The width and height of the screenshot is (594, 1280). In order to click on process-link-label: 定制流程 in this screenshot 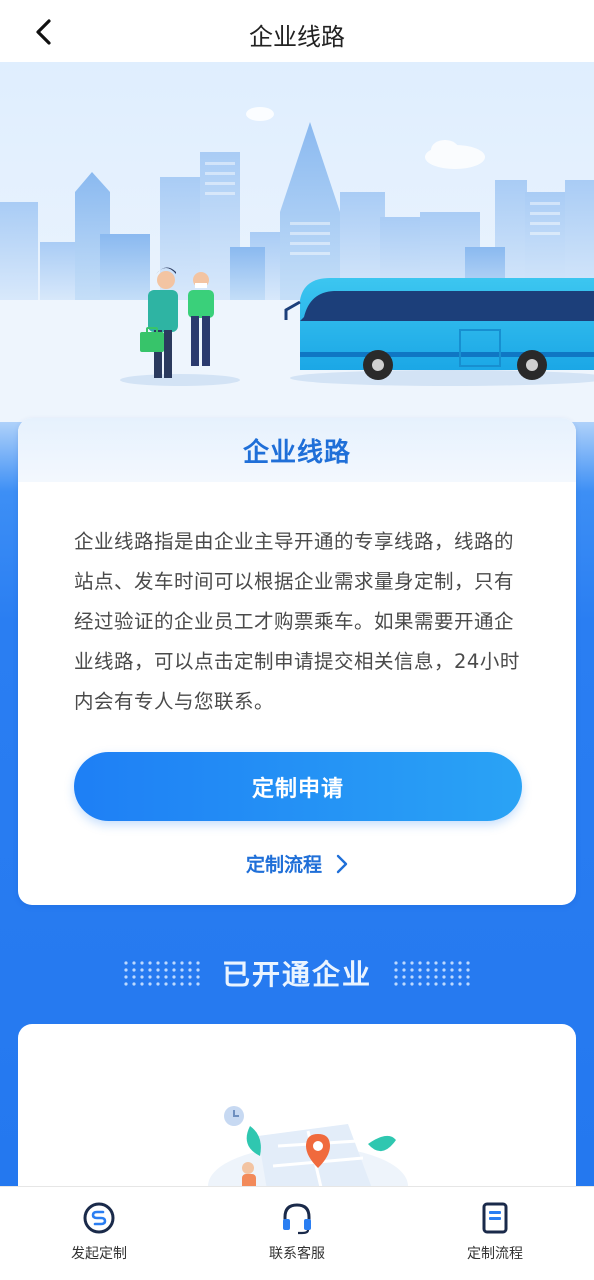, I will do `click(283, 865)`.